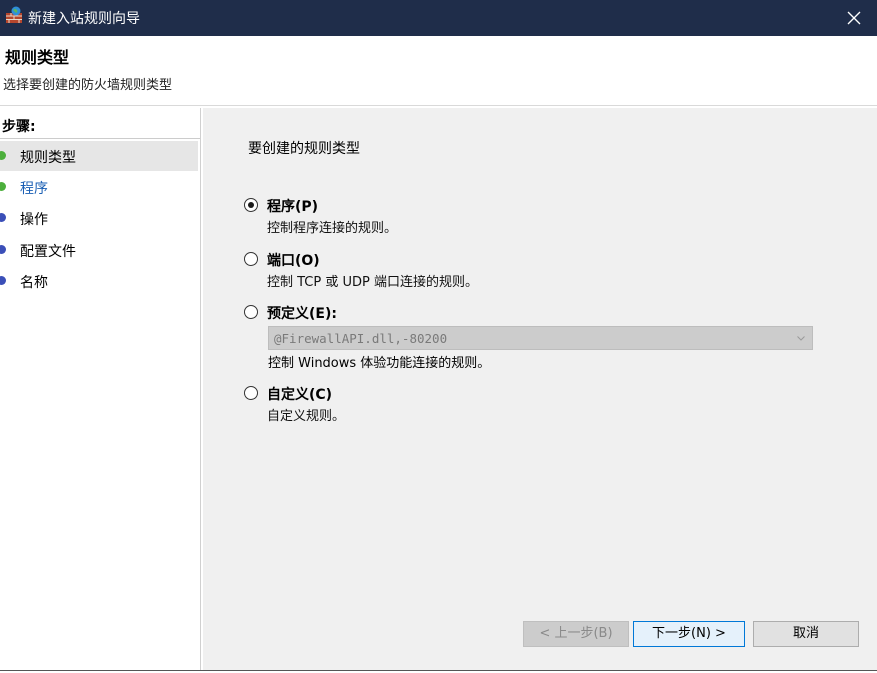 Image resolution: width=877 pixels, height=673 pixels. What do you see at coordinates (48, 252) in the screenshot?
I see `step-label: 配置文件` at bounding box center [48, 252].